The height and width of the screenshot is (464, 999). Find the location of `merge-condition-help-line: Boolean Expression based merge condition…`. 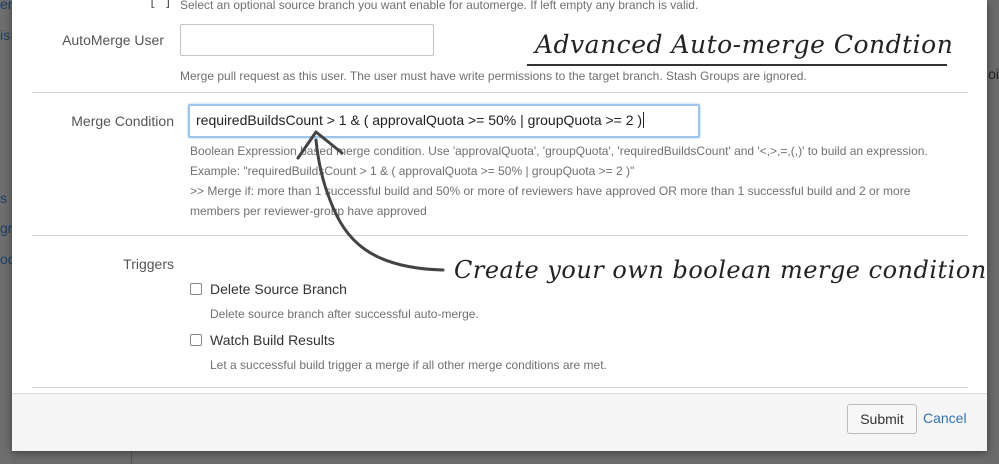

merge-condition-help-line: Boolean Expression based merge condition… is located at coordinates (559, 151).